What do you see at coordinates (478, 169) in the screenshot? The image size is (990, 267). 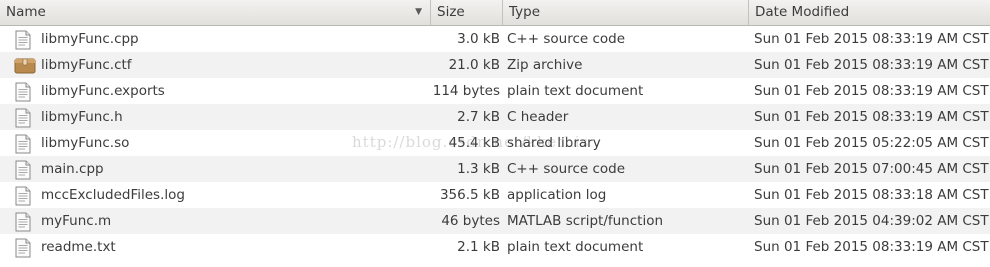 I see `file-size: 1.3 kB` at bounding box center [478, 169].